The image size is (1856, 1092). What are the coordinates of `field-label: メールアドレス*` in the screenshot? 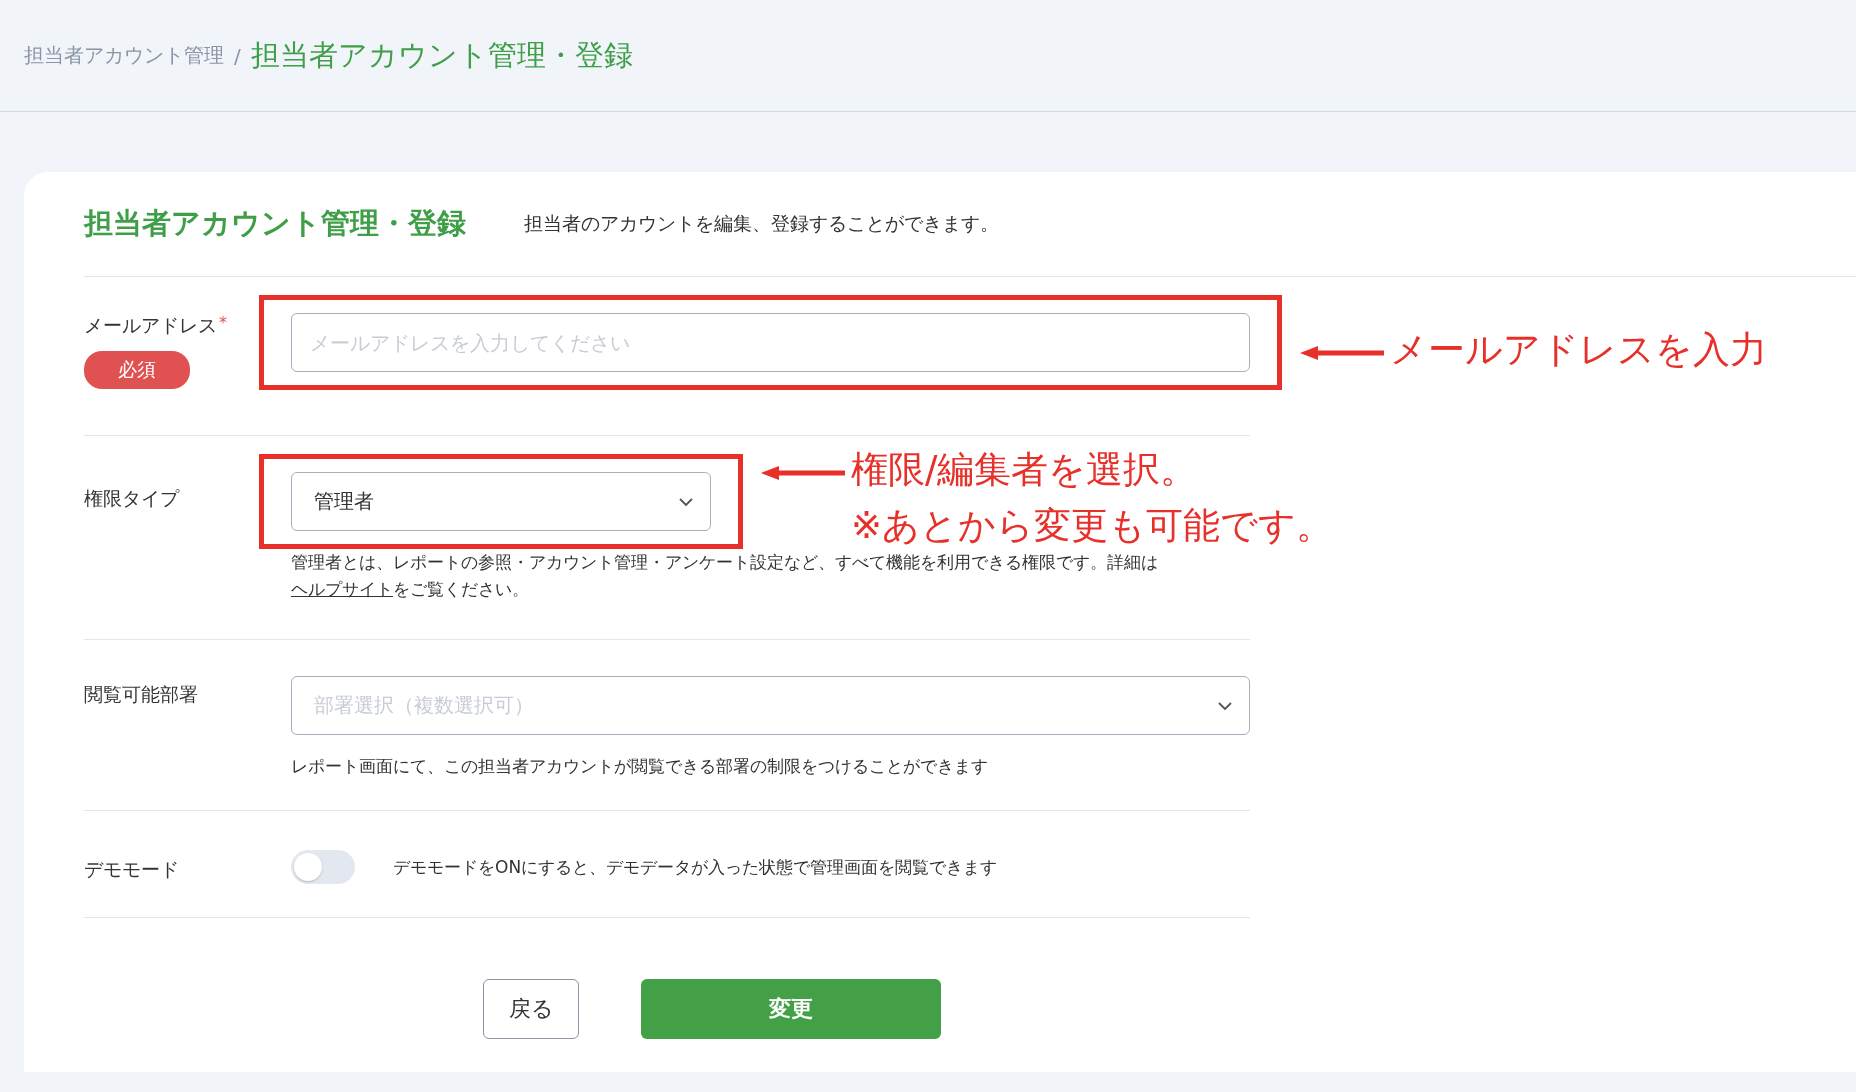 It's located at (155, 325).